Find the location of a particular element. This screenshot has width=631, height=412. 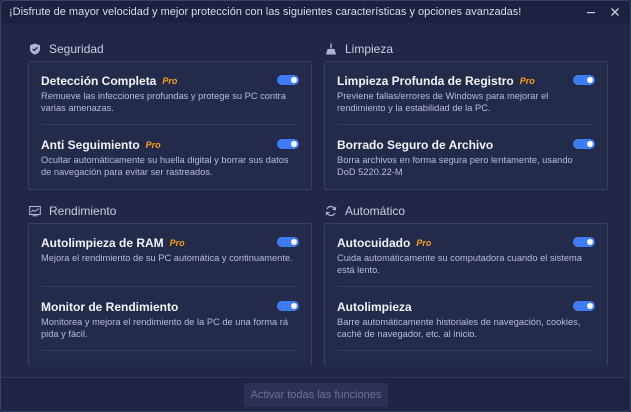

feature-name: Monitor de Rendimiento is located at coordinates (110, 307).